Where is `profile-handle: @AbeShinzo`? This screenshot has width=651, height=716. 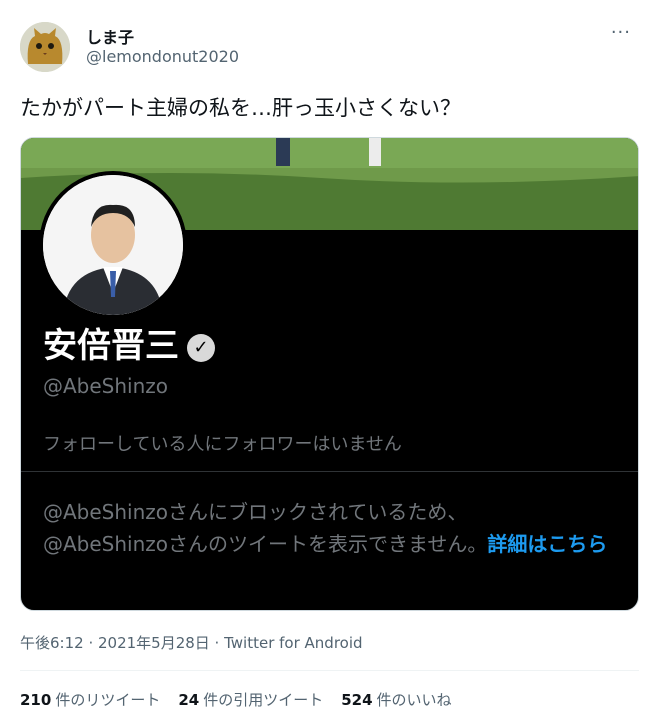 profile-handle: @AbeShinzo is located at coordinates (106, 386).